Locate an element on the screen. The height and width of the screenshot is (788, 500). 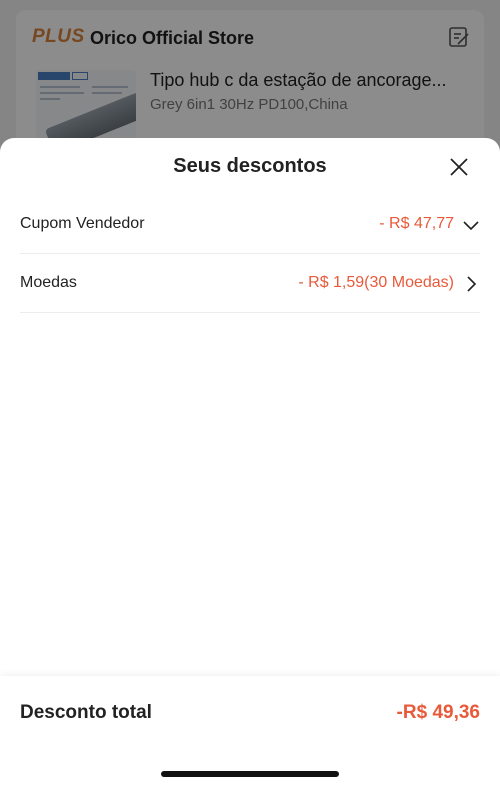
total-discount-label: Desconto total is located at coordinates (86, 712).